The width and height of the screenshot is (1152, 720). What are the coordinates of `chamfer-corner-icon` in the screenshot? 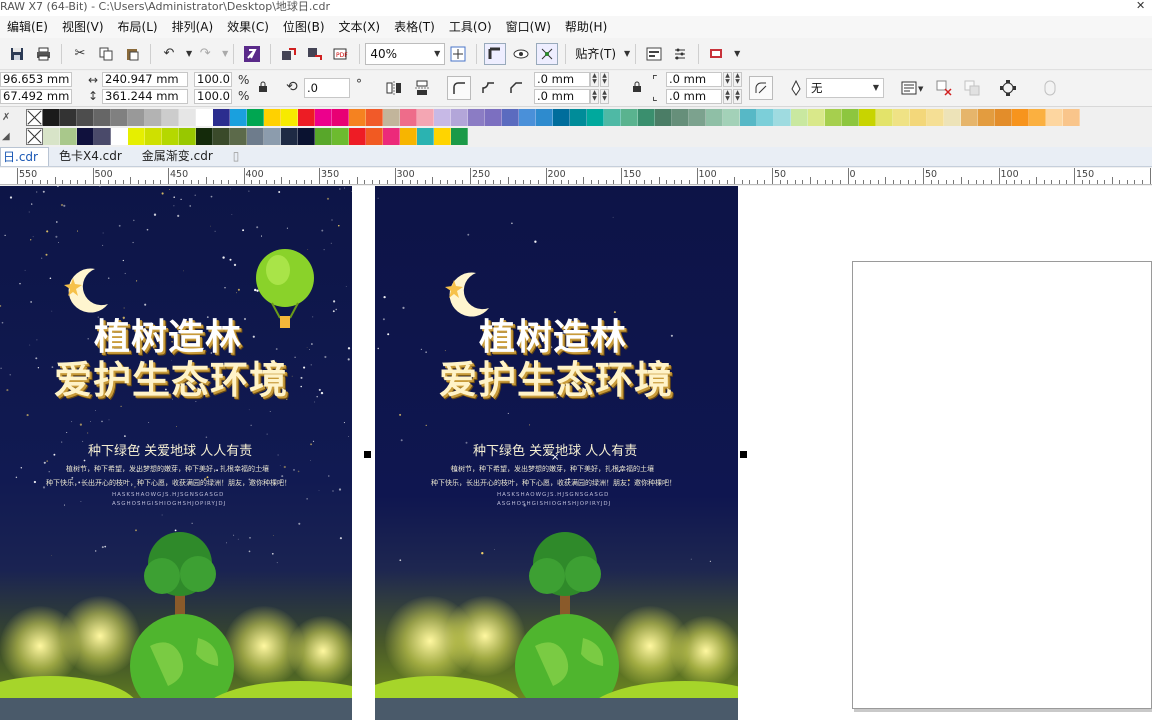 It's located at (516, 88).